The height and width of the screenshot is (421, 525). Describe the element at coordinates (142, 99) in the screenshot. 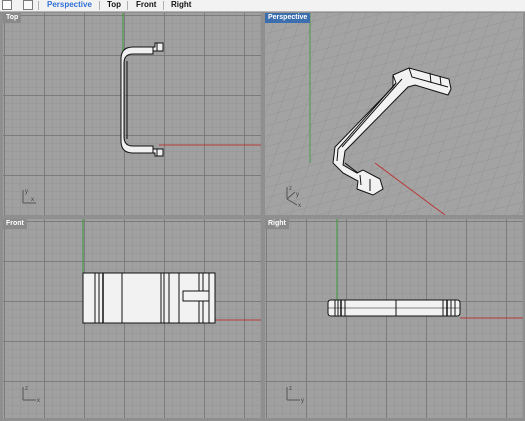

I see `bracket-model-top` at that location.